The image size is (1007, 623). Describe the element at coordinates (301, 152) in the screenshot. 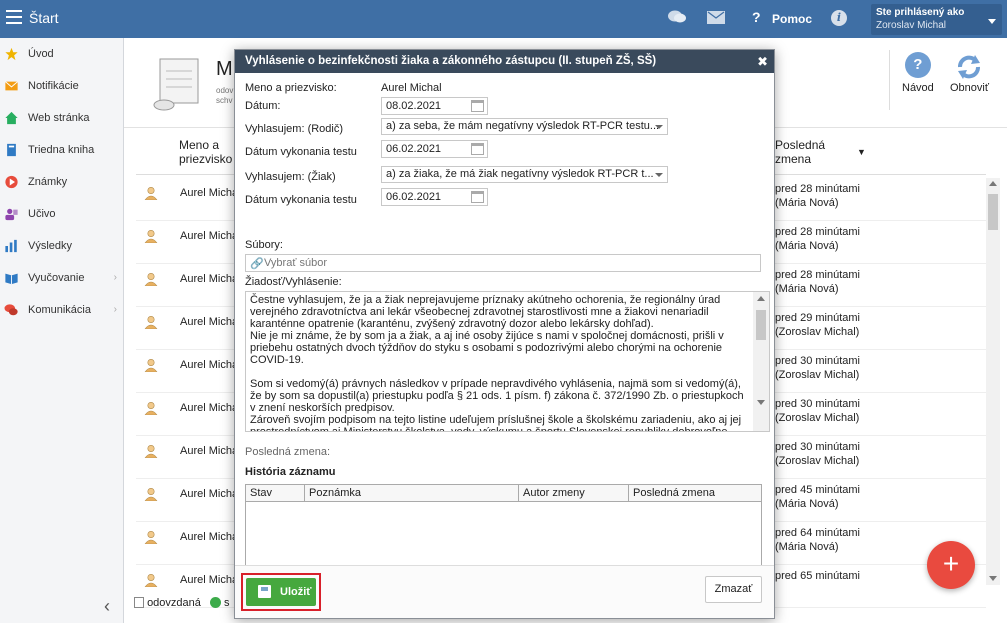

I see `parent-test-date-label: Dátum vykonania testu` at that location.